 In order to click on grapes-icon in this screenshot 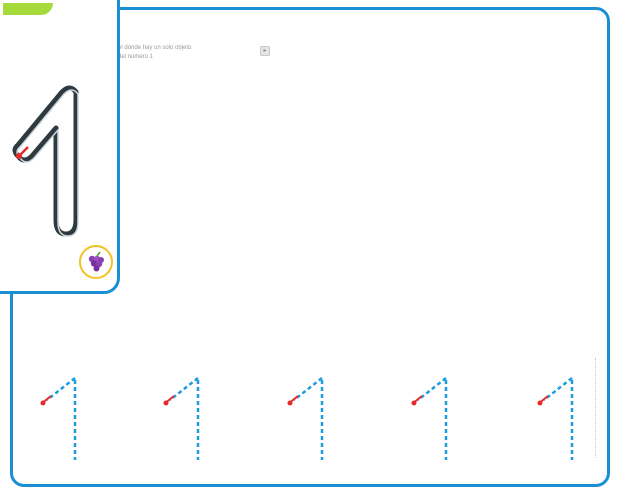, I will do `click(96, 261)`.